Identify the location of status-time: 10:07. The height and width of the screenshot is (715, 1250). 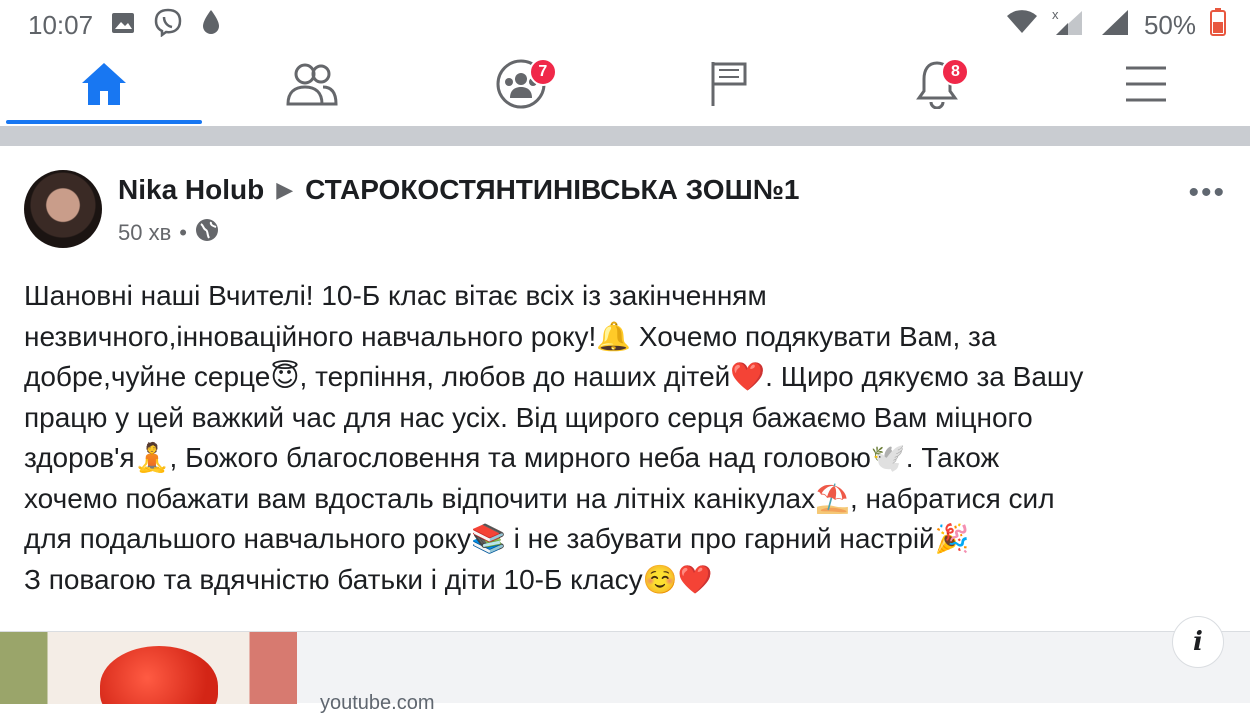
(61, 24).